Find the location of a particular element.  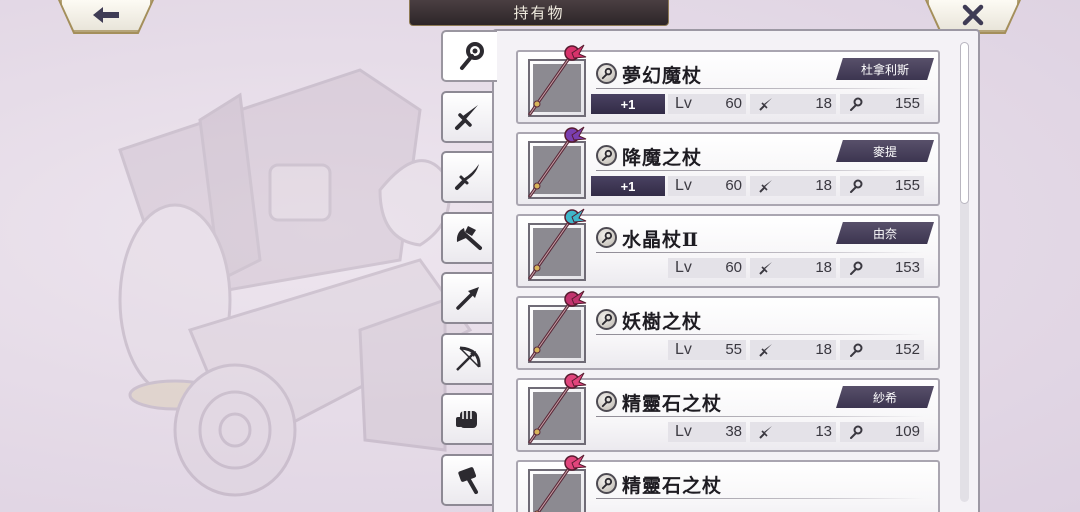

page-title: 持有物 is located at coordinates (539, 13).